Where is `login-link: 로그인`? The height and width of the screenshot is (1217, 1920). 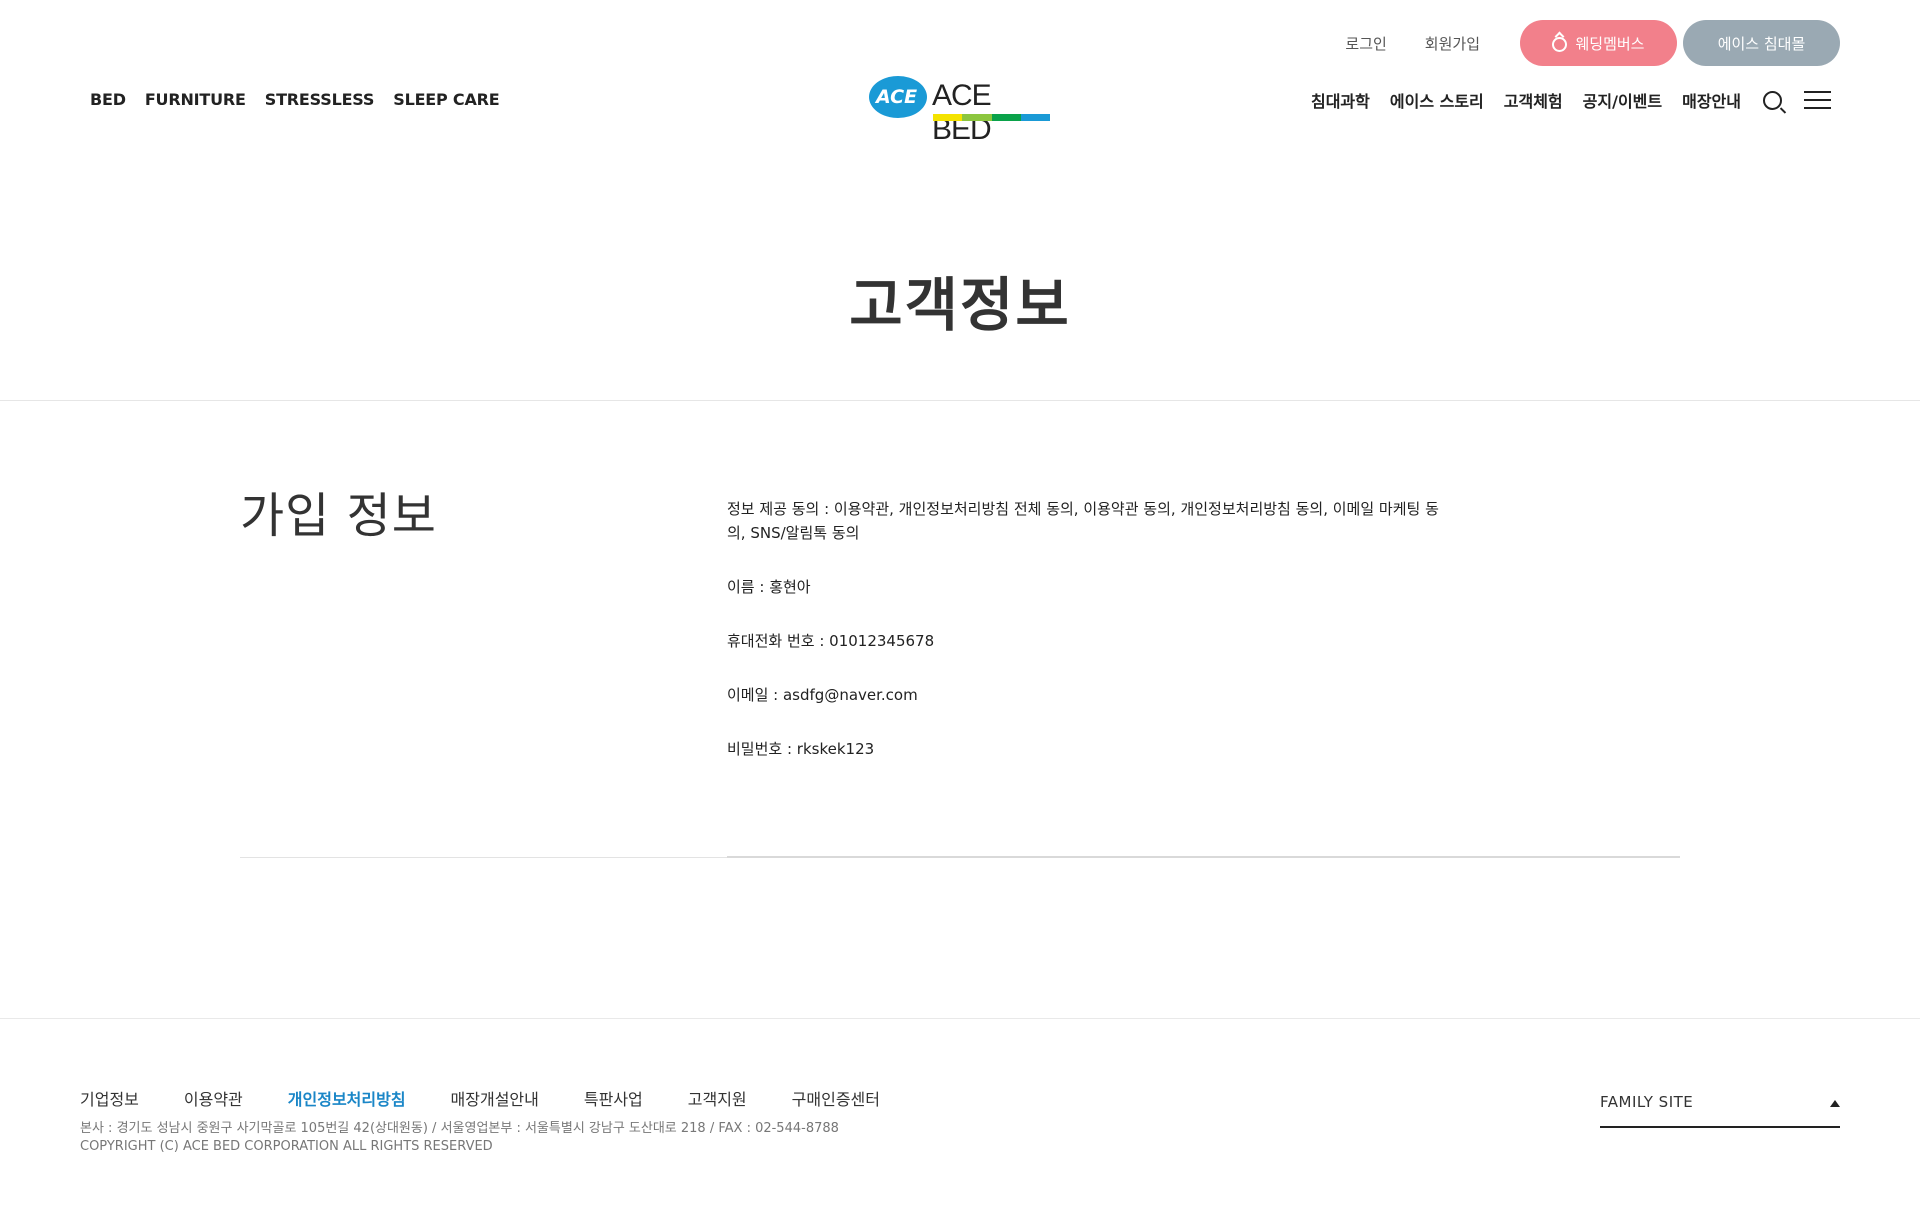
login-link: 로그인 is located at coordinates (1365, 43).